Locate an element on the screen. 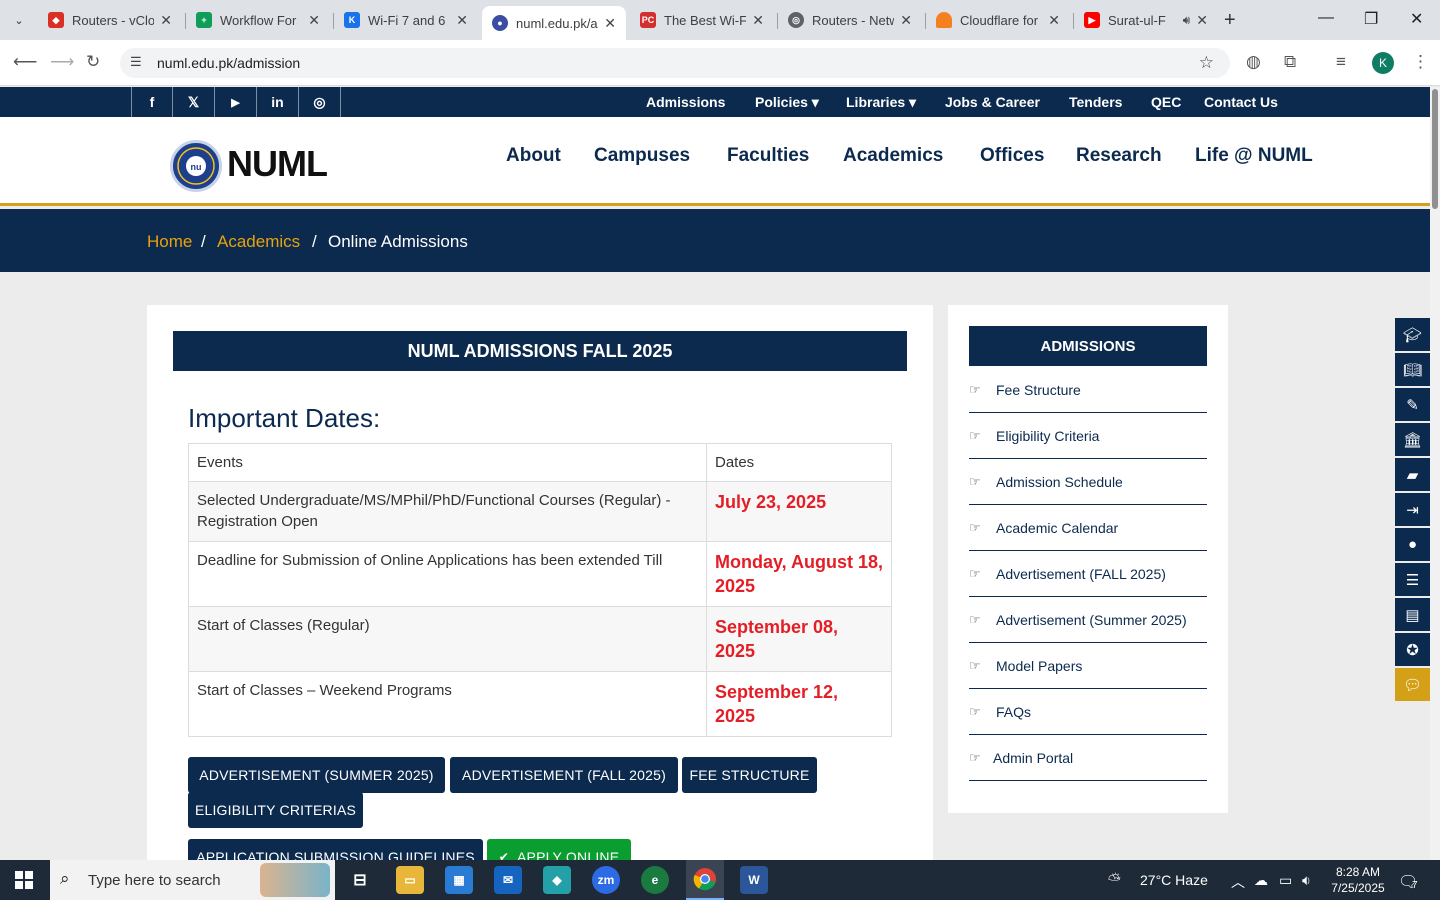 This screenshot has height=900, width=1440. topnav-jobs: Jobs & Career is located at coordinates (992, 102).